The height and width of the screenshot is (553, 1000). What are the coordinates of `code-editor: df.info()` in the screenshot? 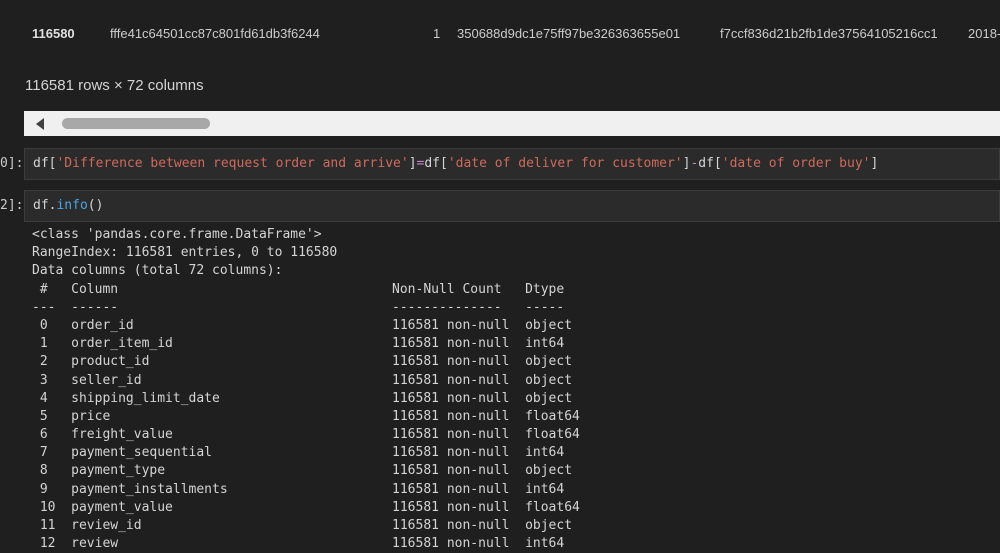 It's located at (68, 205).